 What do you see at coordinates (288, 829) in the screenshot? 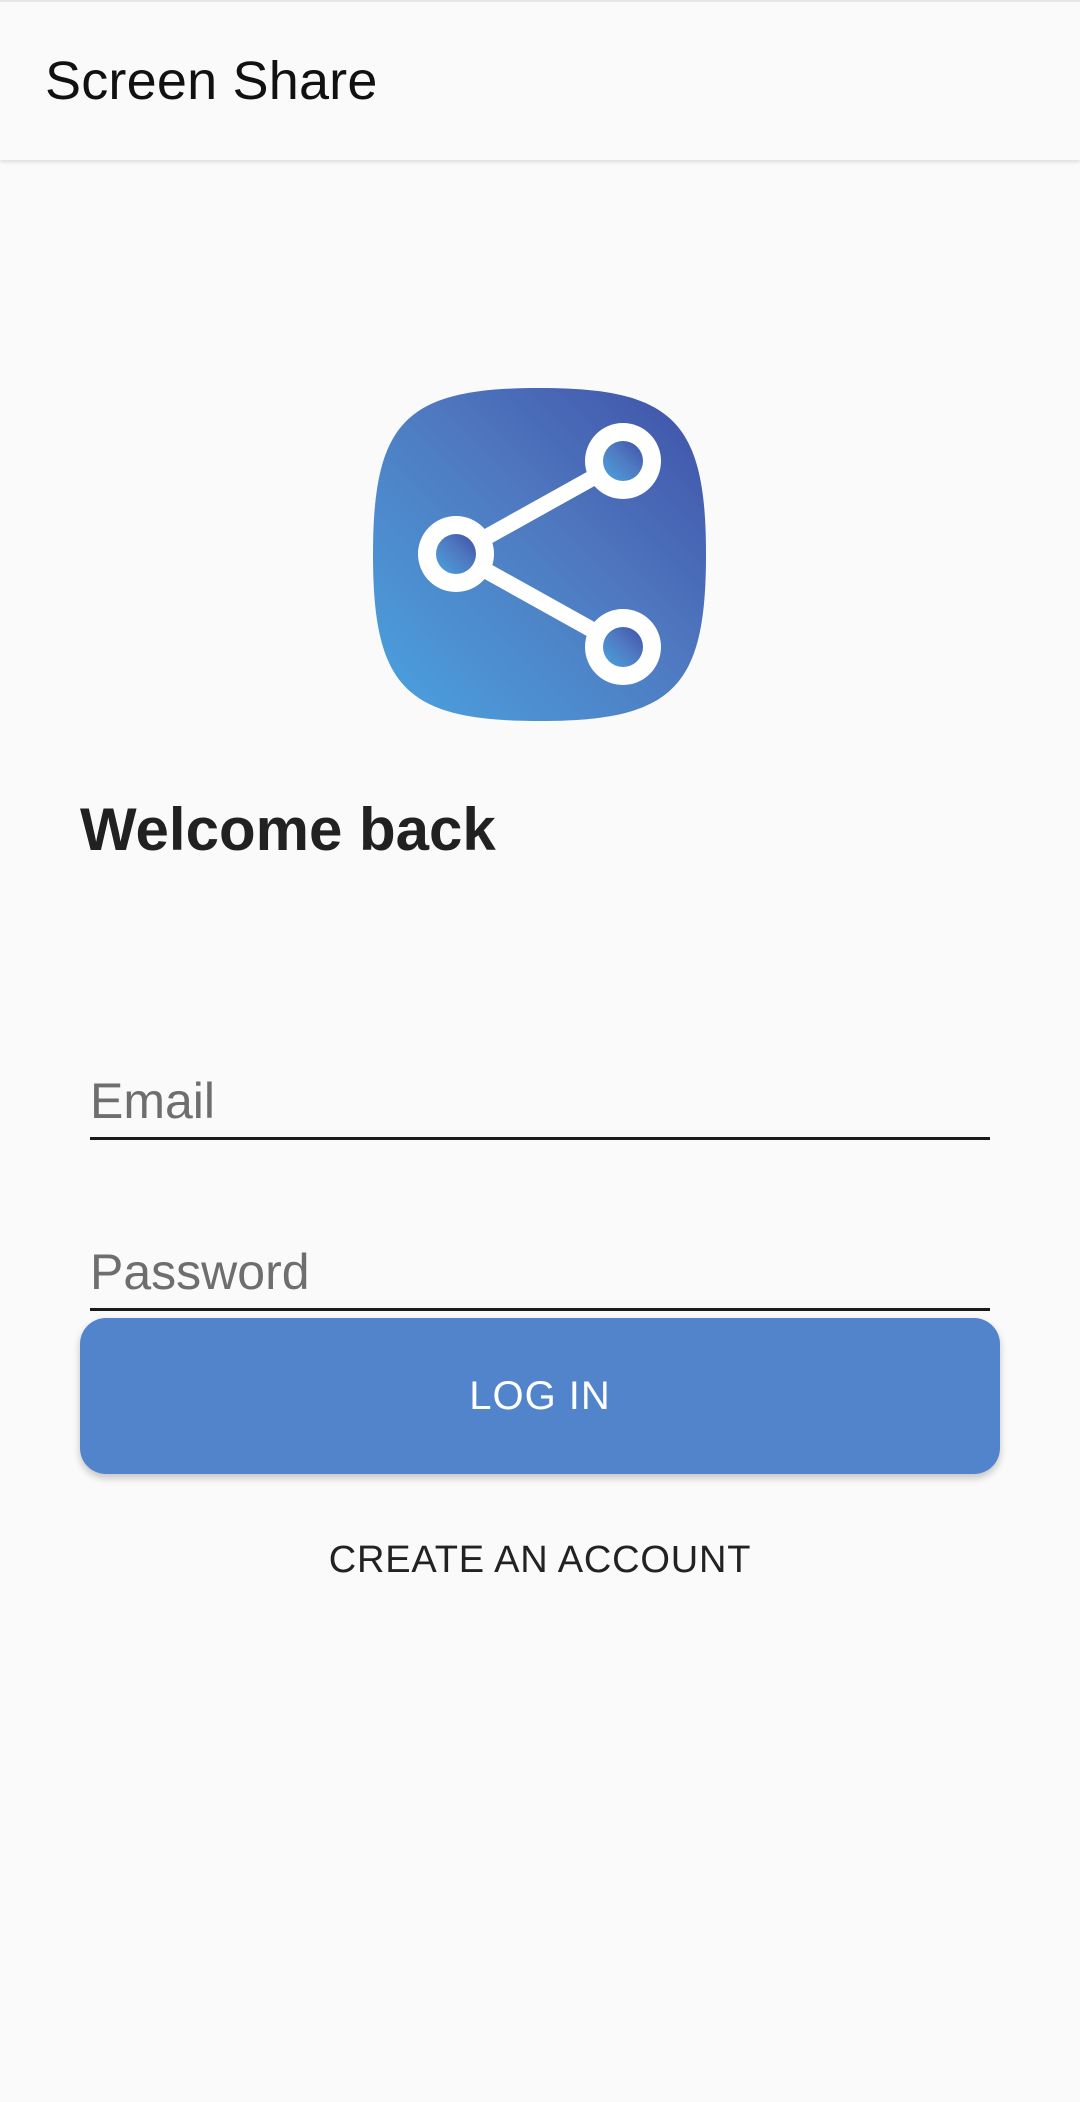
I see `welcome-heading: Welcome back` at bounding box center [288, 829].